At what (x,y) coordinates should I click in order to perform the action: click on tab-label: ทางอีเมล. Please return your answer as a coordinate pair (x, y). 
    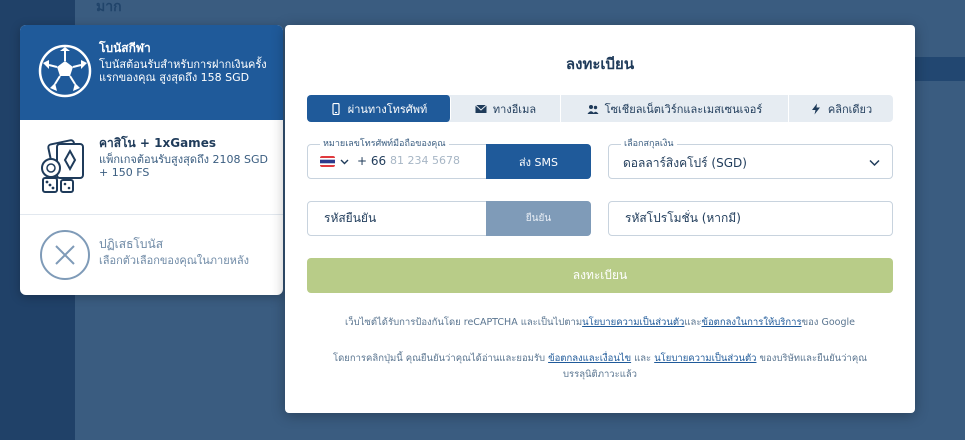
    Looking at the image, I should click on (514, 109).